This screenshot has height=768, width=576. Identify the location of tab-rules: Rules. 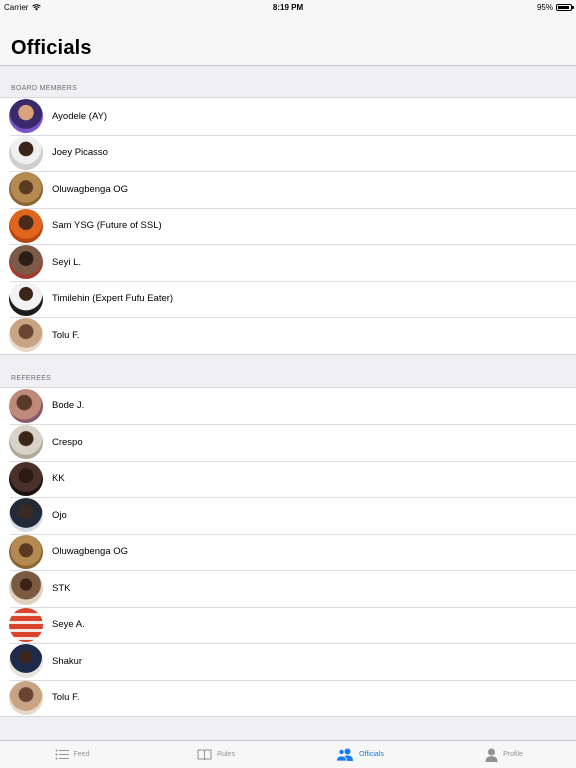
(216, 754).